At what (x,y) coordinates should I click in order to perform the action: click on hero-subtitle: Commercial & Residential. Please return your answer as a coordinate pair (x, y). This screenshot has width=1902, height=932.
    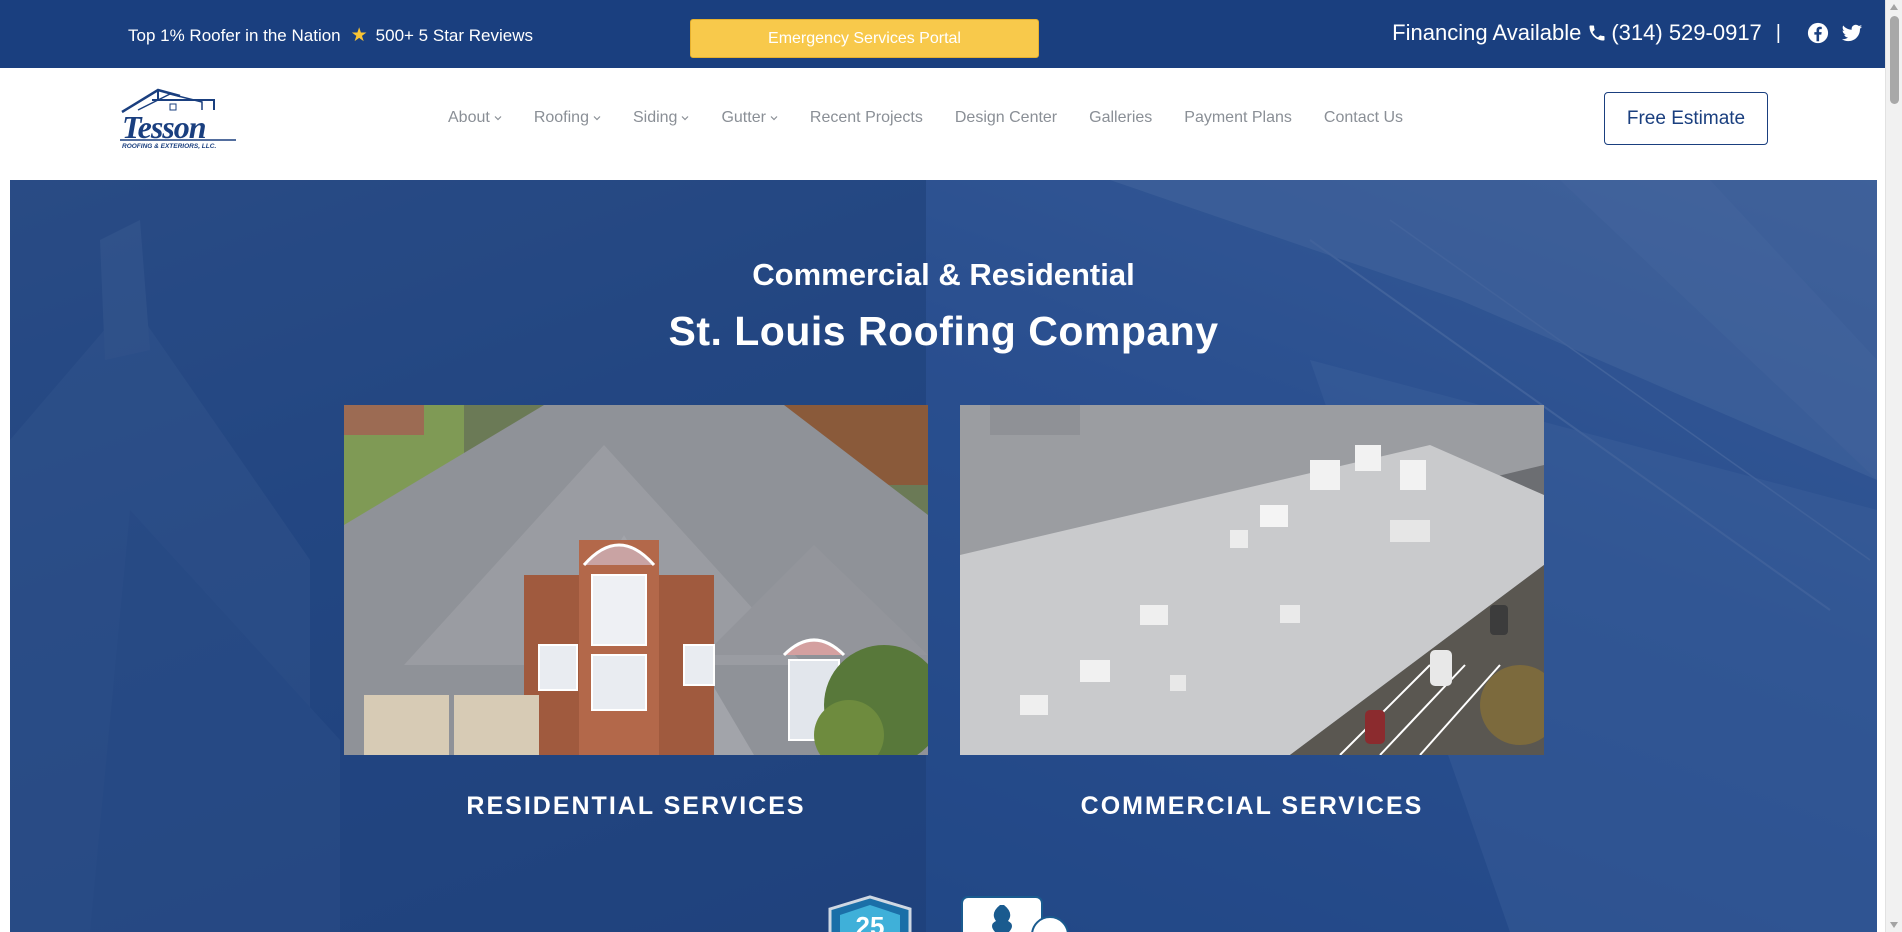
    Looking at the image, I should click on (943, 274).